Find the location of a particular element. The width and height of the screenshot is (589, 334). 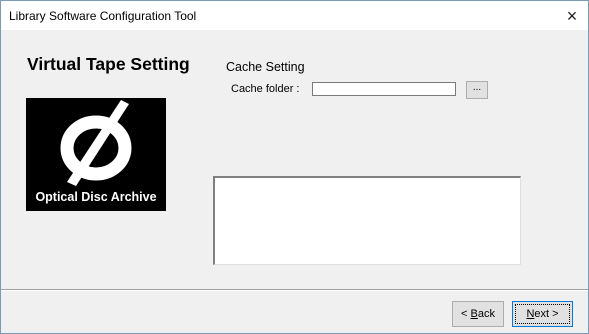

product-logo: Optical Disc Archive is located at coordinates (96, 154).